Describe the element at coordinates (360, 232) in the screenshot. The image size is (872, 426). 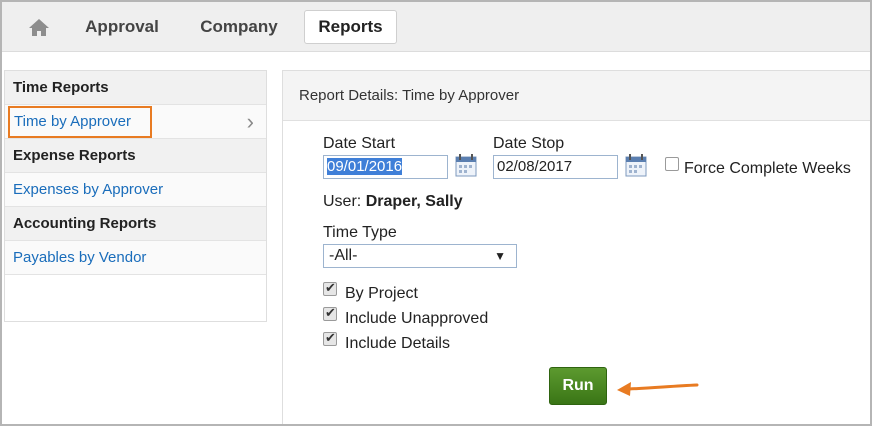
I see `time-type-label: Time Type` at that location.